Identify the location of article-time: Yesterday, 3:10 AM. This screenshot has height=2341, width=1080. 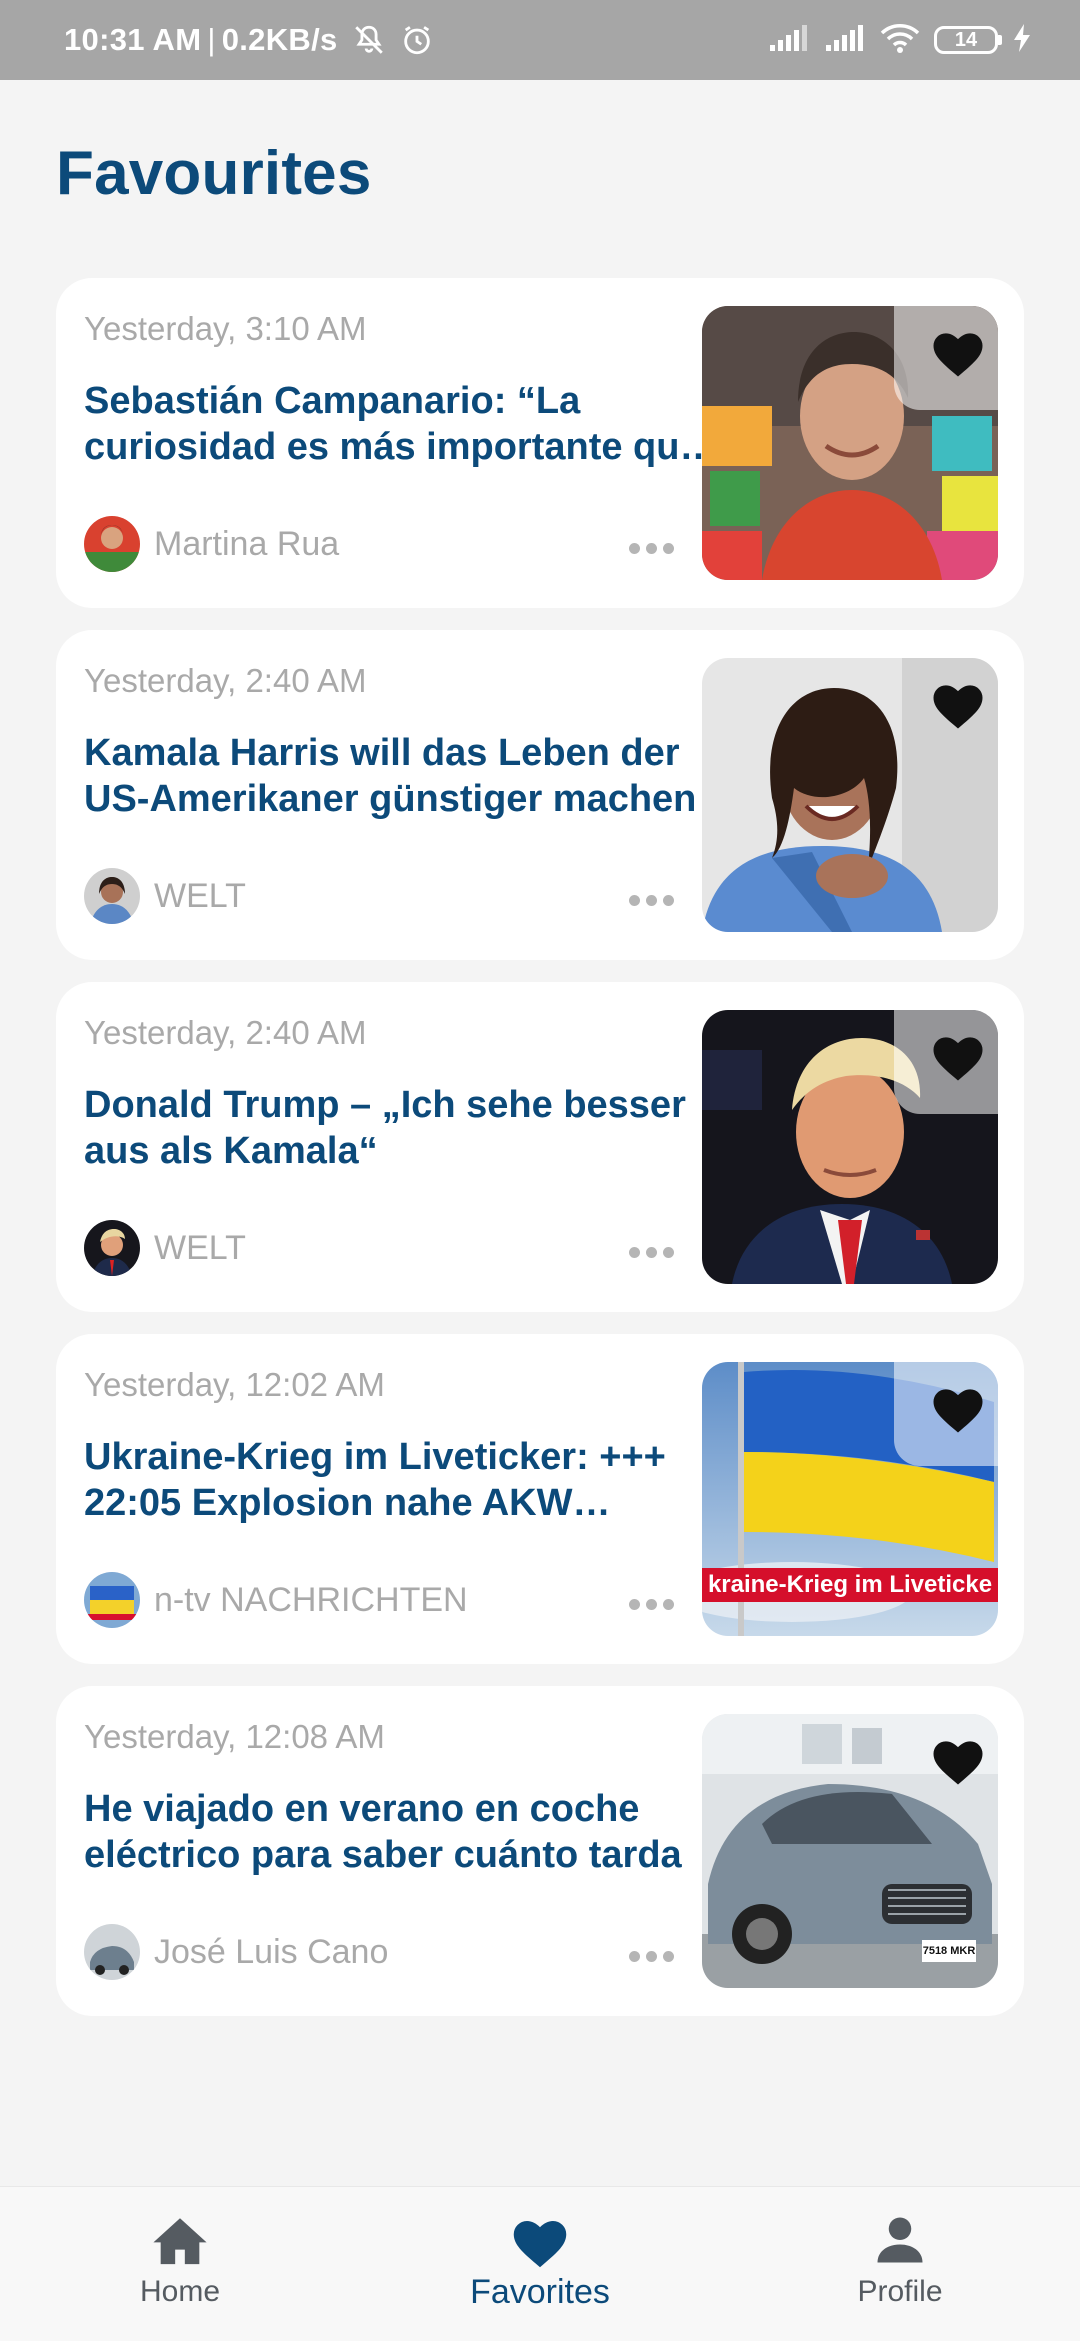
(225, 328).